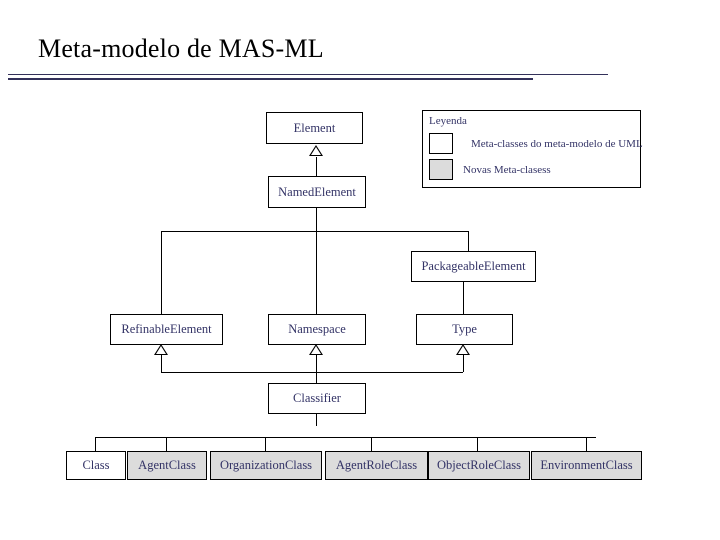 This screenshot has width=720, height=540. I want to click on generalization-arrow-refinableelement, so click(161, 349).